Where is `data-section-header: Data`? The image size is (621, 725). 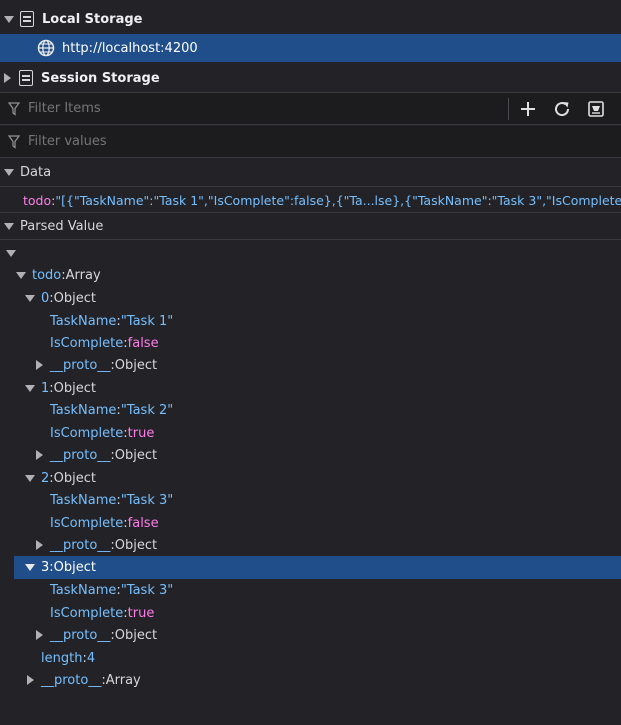 data-section-header: Data is located at coordinates (310, 173).